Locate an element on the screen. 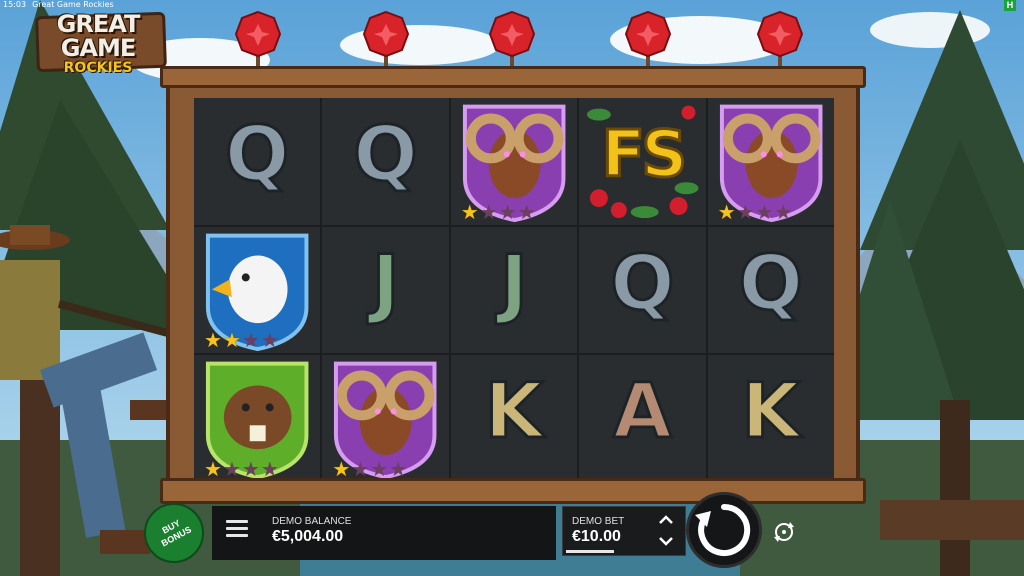 This screenshot has width=1024, height=576. chevron-up-icon is located at coordinates (666, 520).